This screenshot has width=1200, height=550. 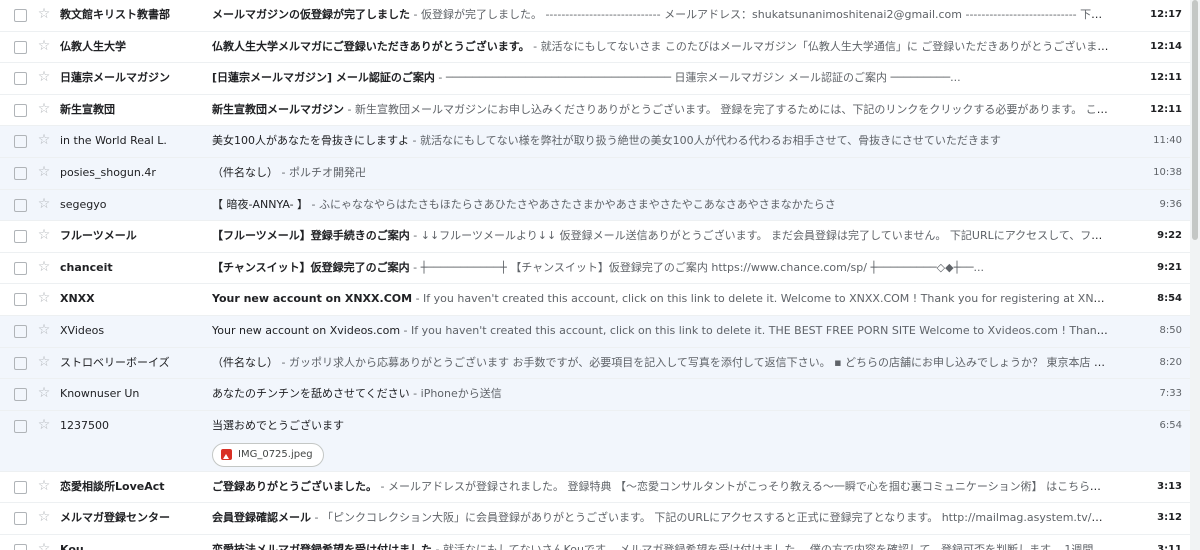 I want to click on email-snippet: - iPhoneから送信, so click(x=455, y=394).